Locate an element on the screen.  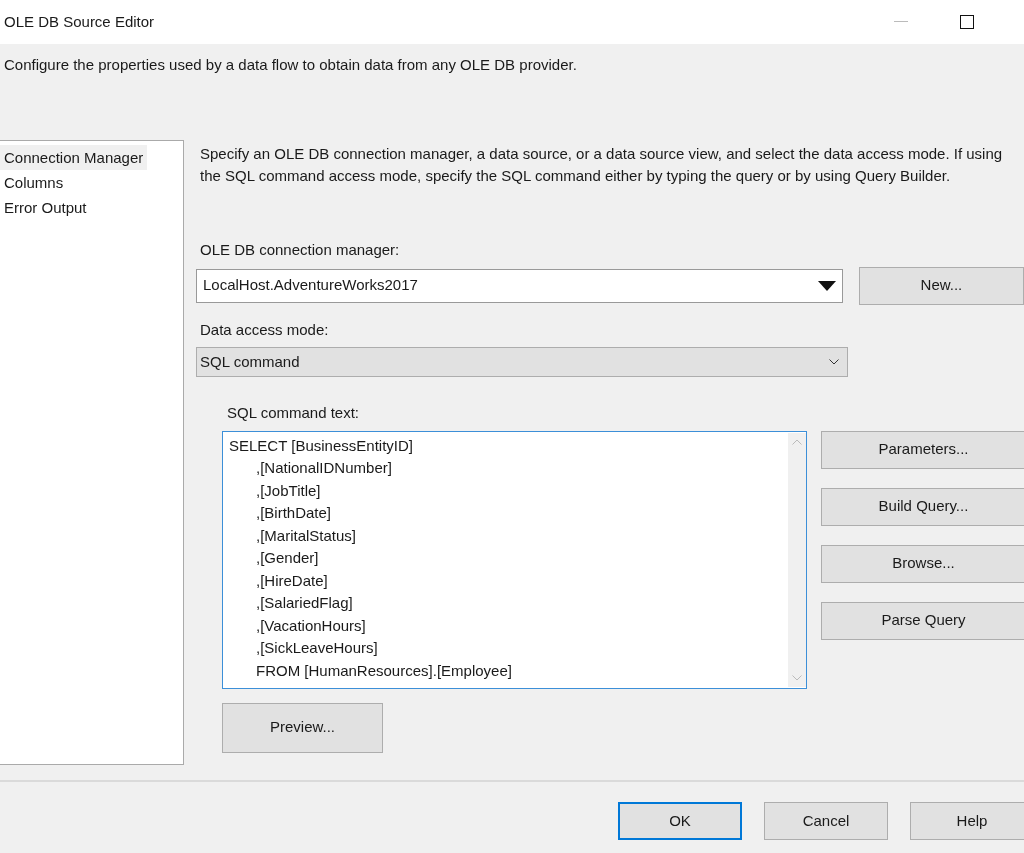
description-text: Configure the properties used by a data flow to obtain data from any OLE DB provider. is located at coordinates (291, 65).